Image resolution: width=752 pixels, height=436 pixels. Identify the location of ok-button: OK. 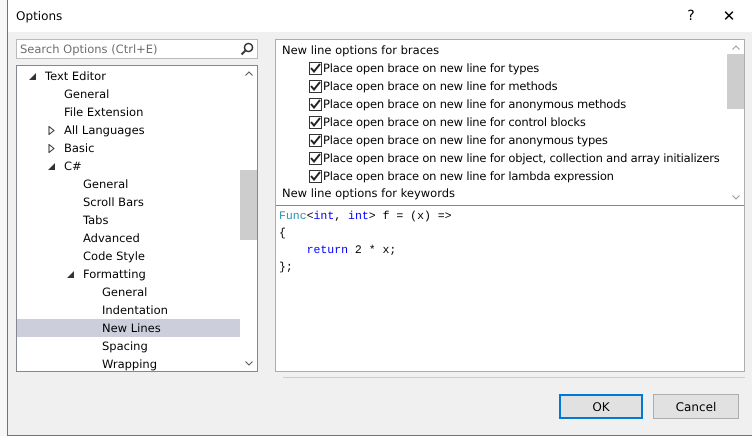
(601, 406).